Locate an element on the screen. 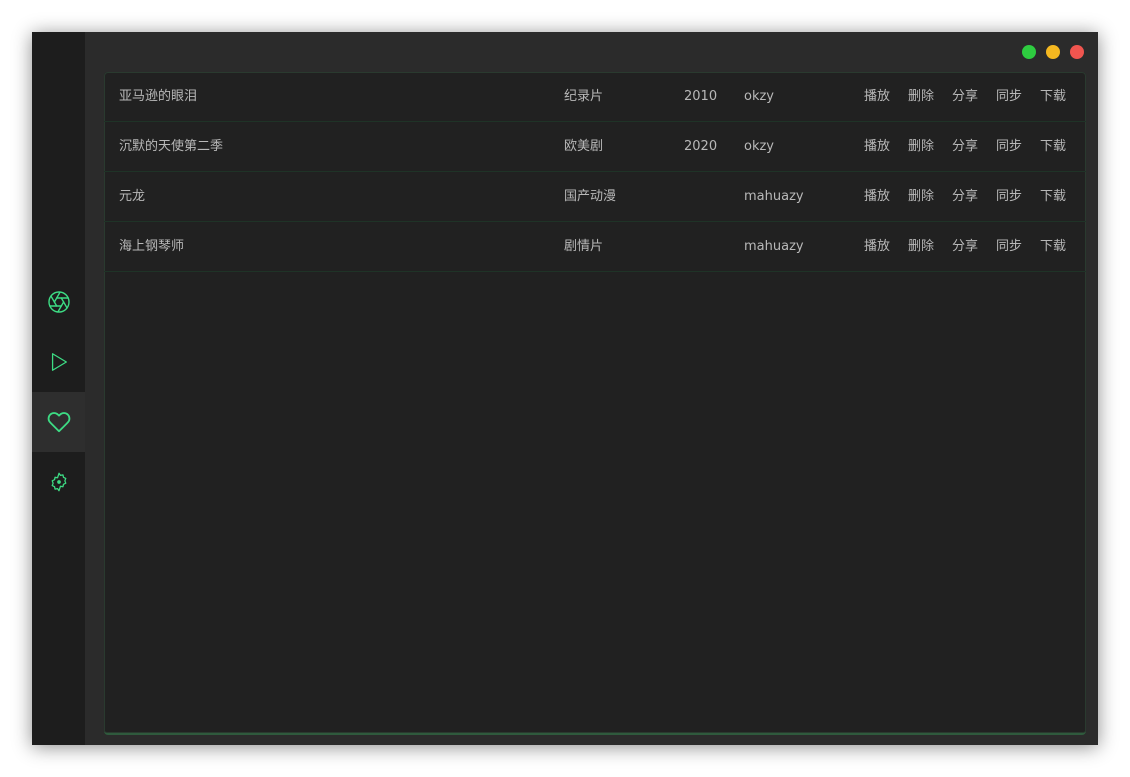 This screenshot has width=1130, height=777. heart-icon is located at coordinates (59, 422).